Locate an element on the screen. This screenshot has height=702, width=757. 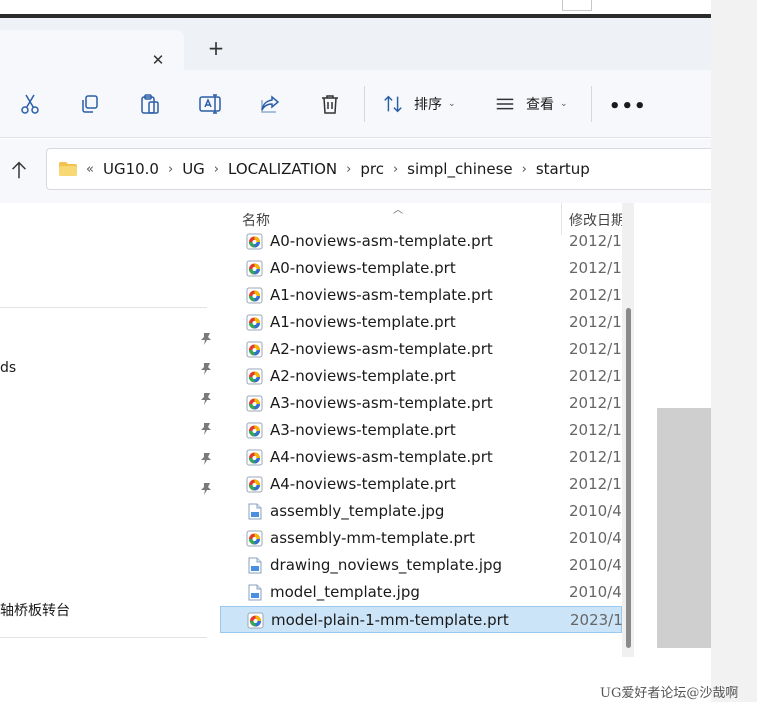
chevron-down-icon: ⌄ is located at coordinates (564, 104).